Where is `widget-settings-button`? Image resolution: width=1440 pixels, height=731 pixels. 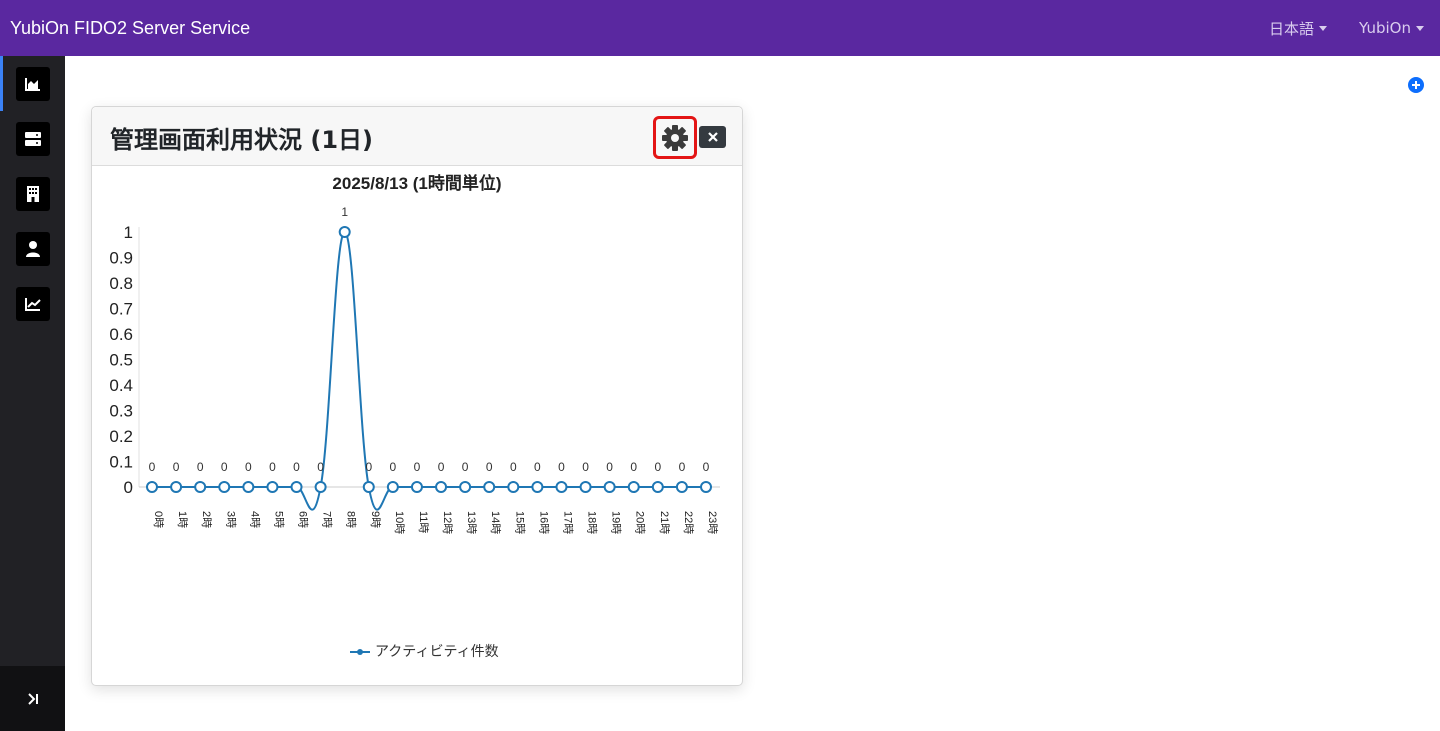 widget-settings-button is located at coordinates (675, 137).